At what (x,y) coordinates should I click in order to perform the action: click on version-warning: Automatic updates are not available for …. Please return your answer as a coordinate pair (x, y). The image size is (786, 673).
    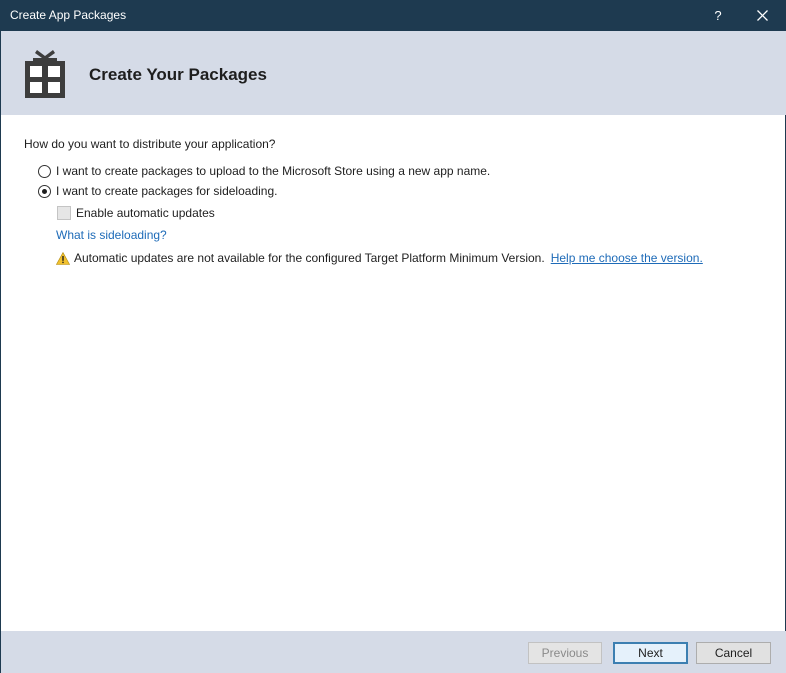
    Looking at the image, I should click on (379, 258).